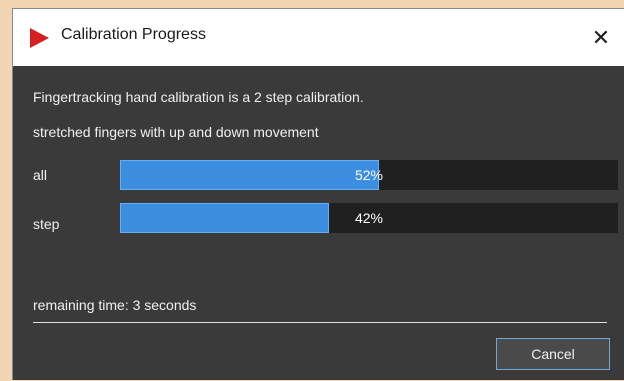 This screenshot has width=624, height=381. Describe the element at coordinates (553, 354) in the screenshot. I see `cancel-button: Cancel` at that location.